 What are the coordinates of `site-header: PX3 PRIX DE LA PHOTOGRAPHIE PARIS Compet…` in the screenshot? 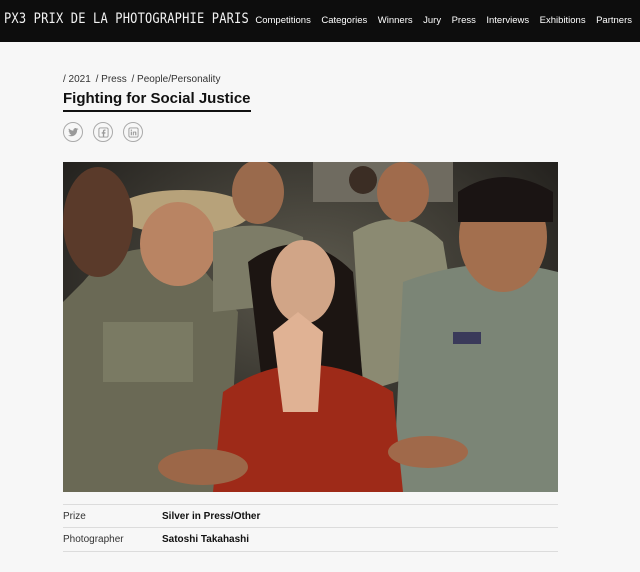 It's located at (320, 21).